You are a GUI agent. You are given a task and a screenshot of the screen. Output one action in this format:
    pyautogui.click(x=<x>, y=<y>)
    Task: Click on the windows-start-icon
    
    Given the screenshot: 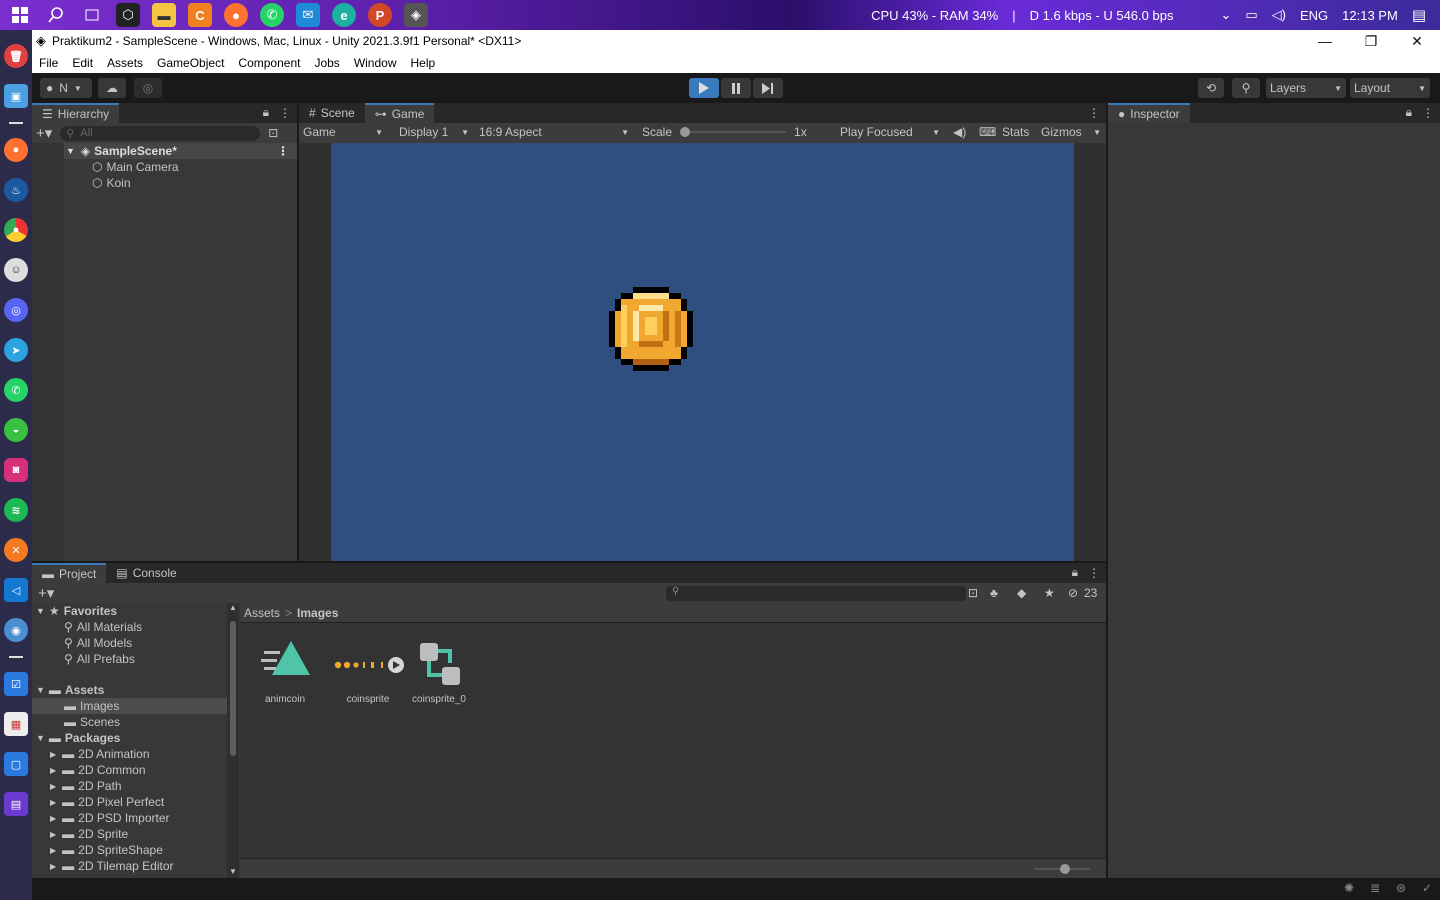 What is the action you would take?
    pyautogui.click(x=20, y=15)
    